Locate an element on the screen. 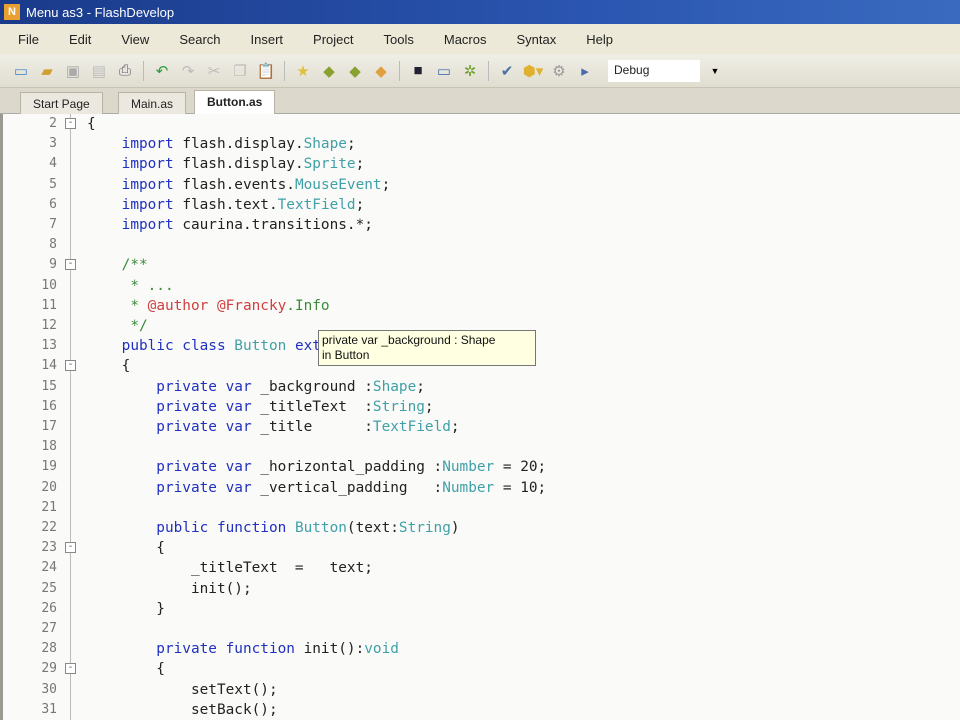 This screenshot has height=720, width=960. code-line: 28 private function init():void is located at coordinates (481, 649).